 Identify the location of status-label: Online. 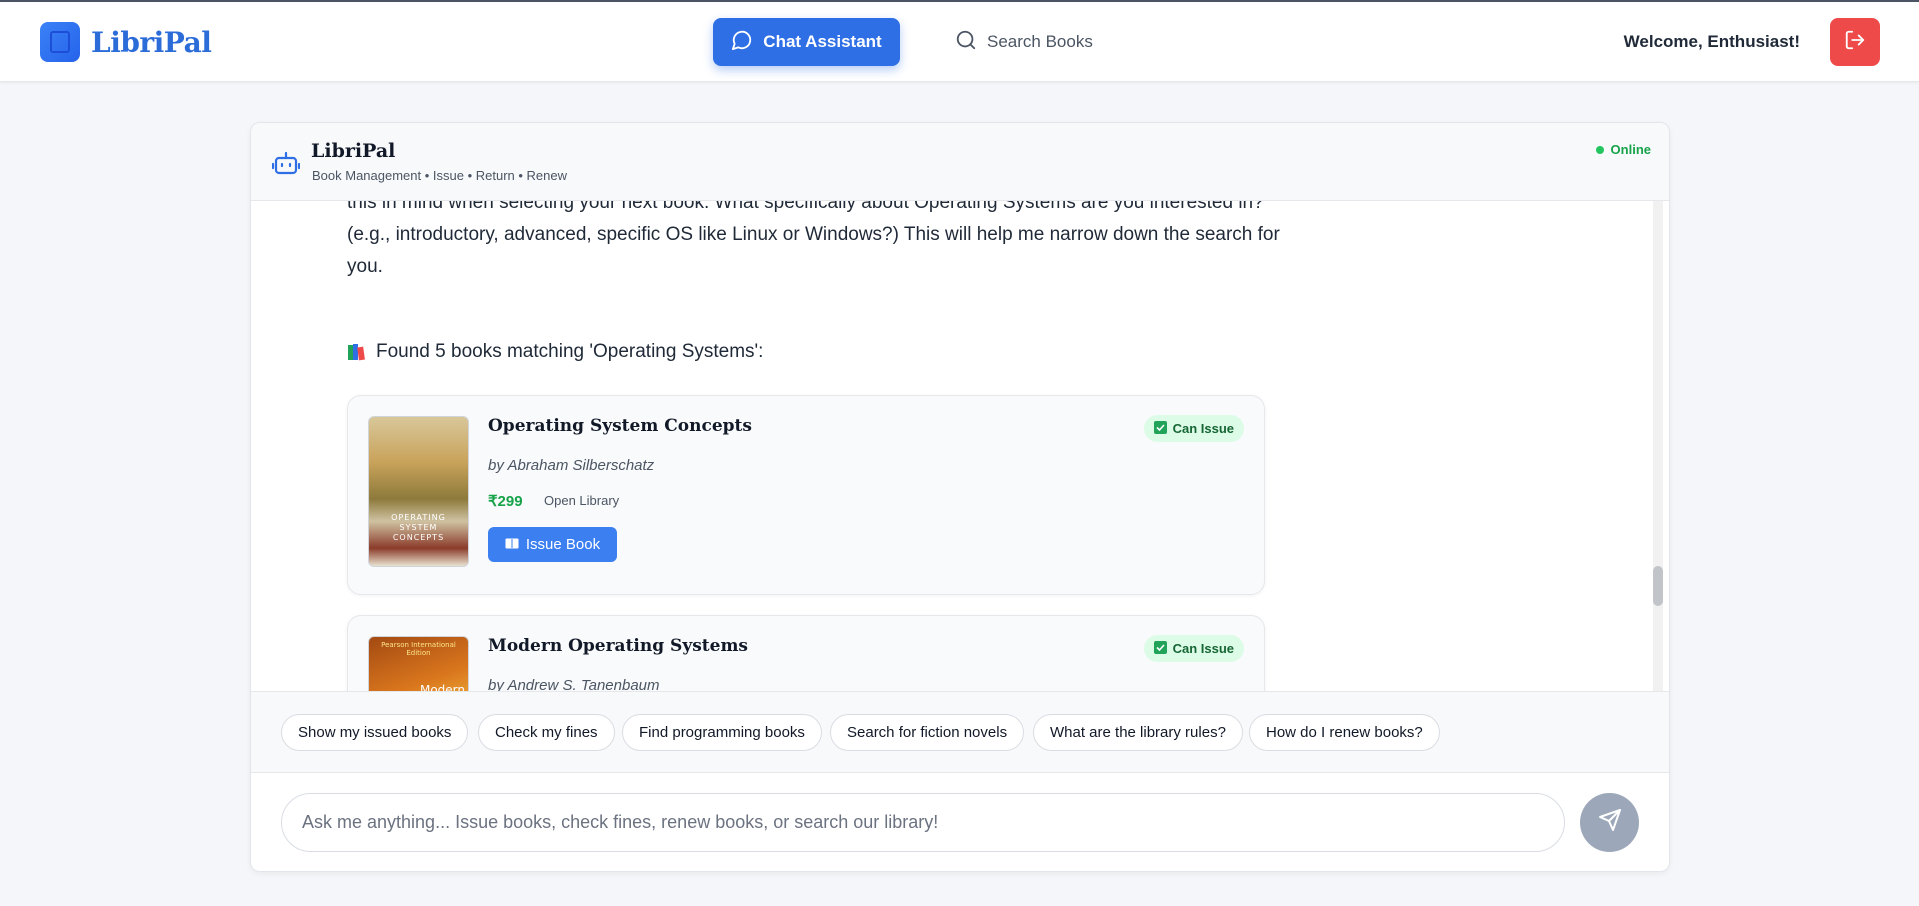
(1630, 149).